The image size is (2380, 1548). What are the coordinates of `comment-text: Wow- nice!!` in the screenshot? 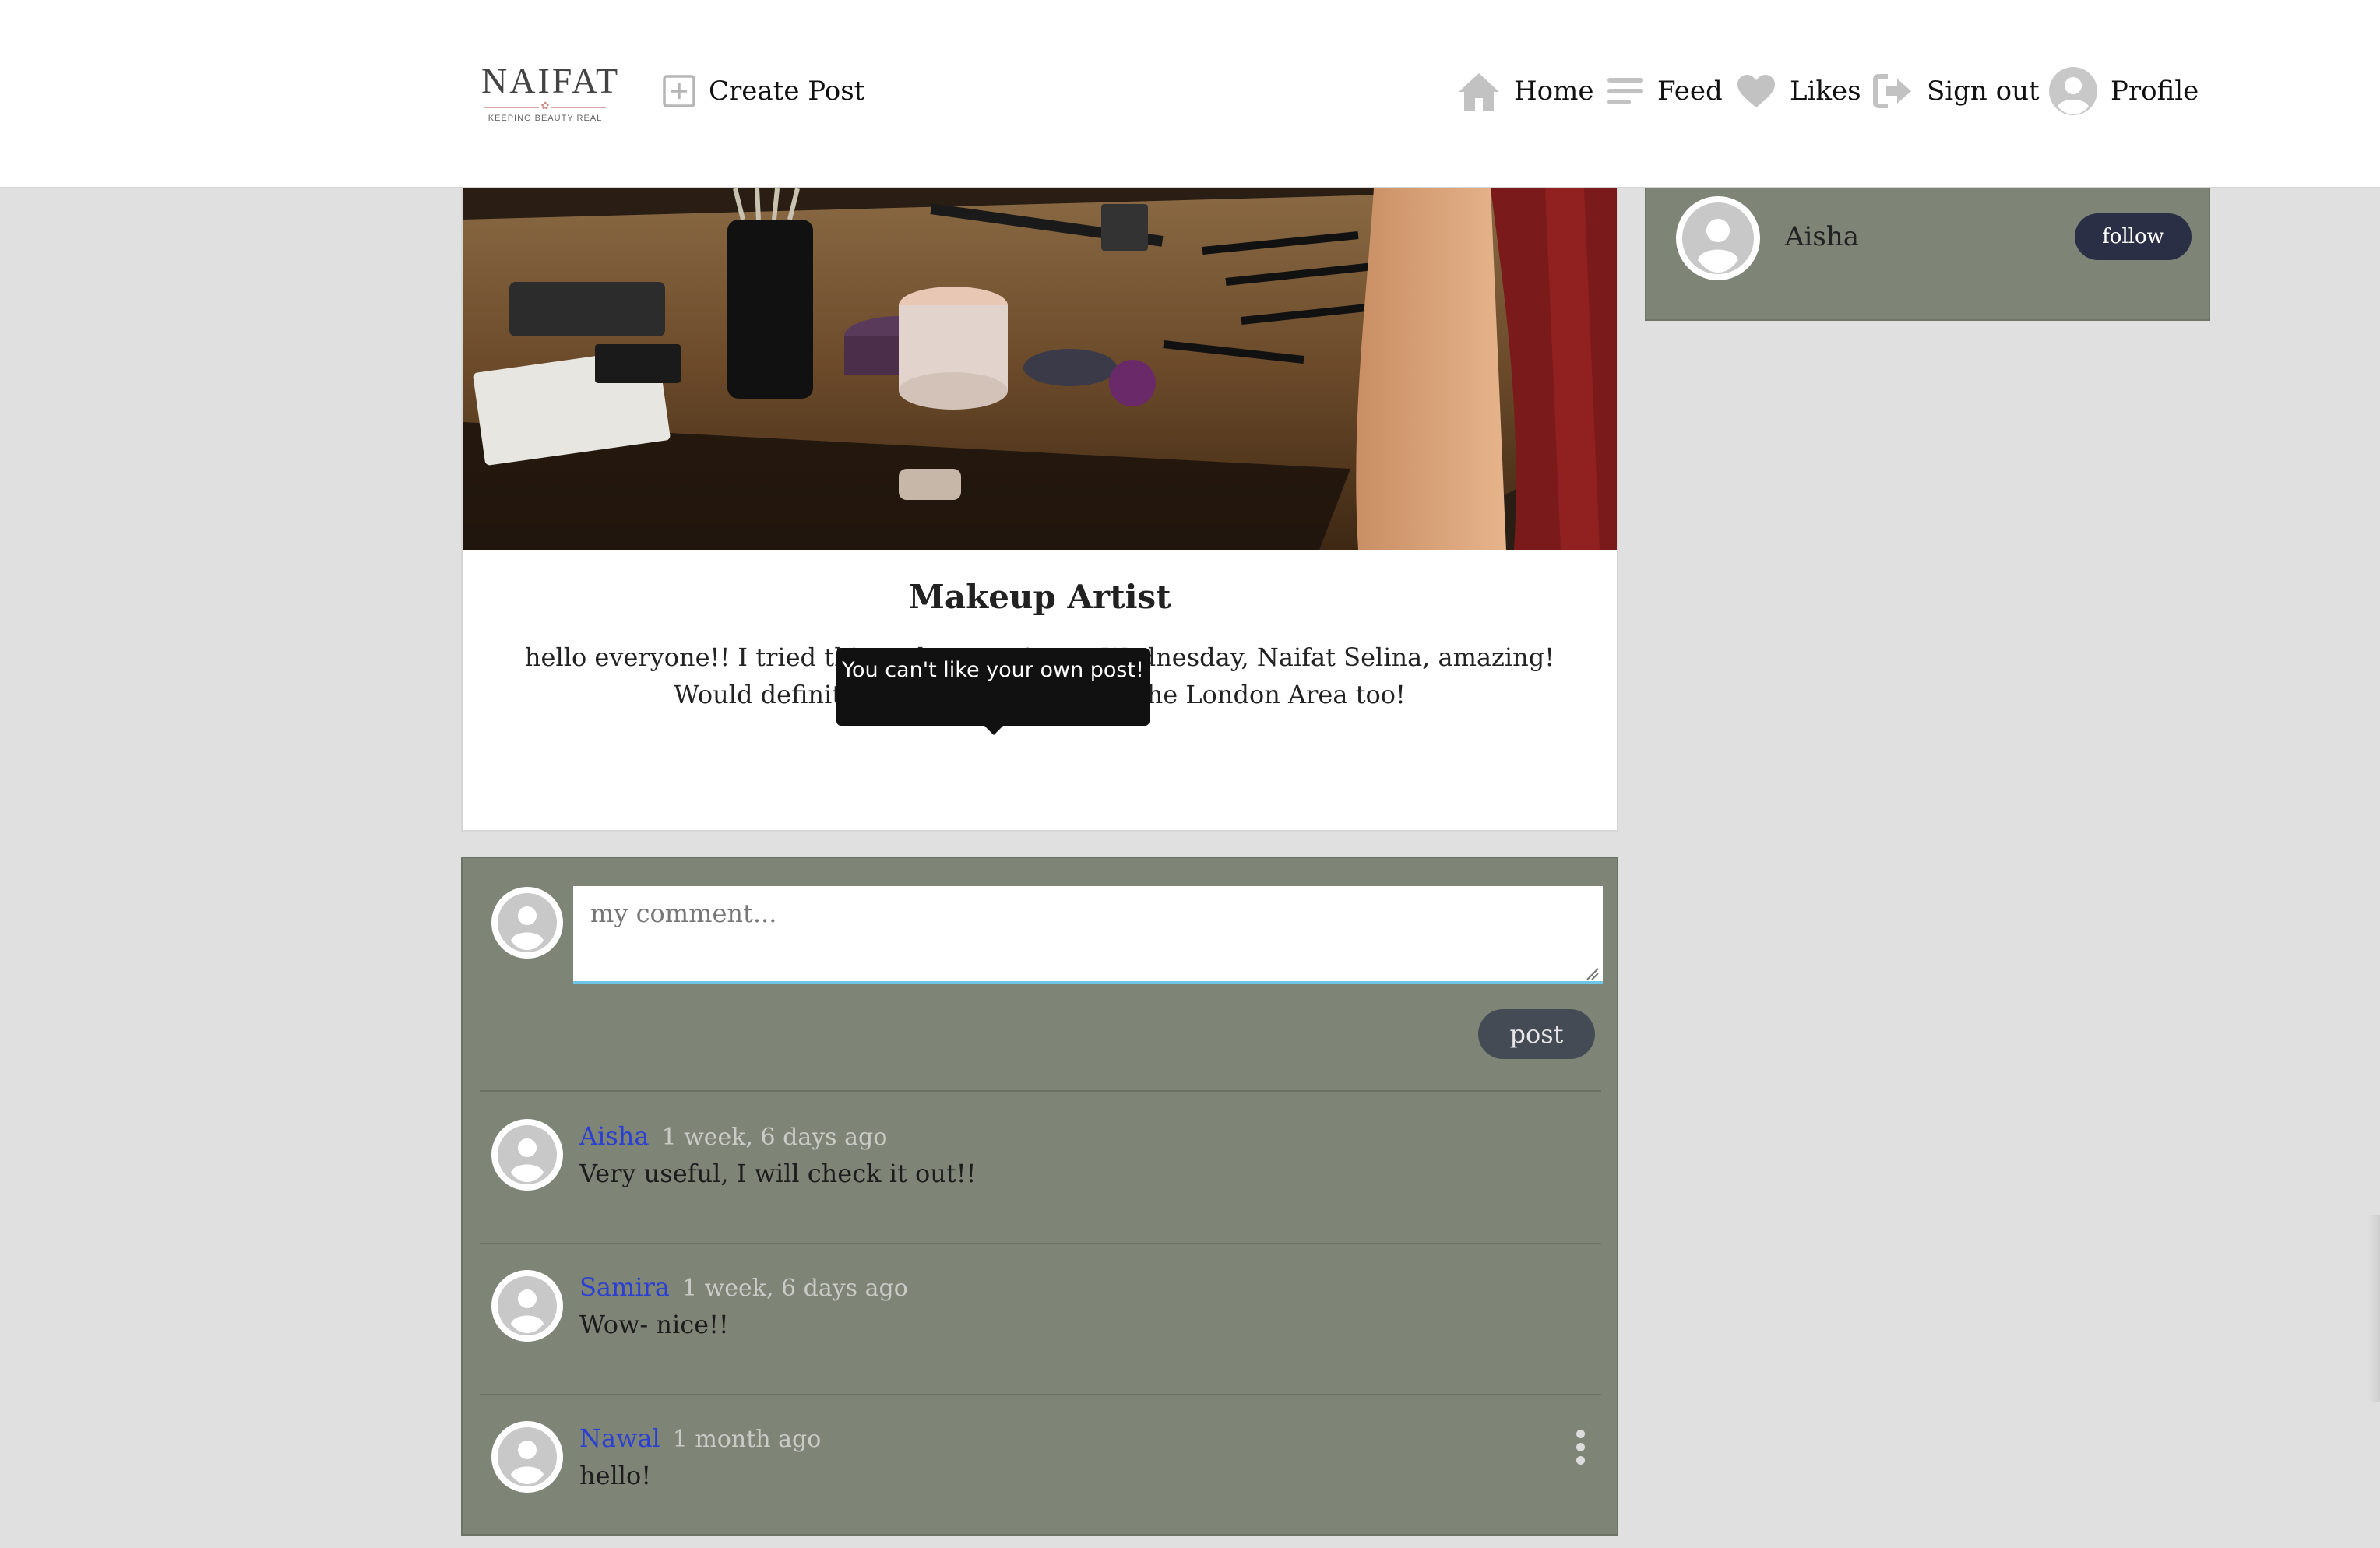 It's located at (654, 1324).